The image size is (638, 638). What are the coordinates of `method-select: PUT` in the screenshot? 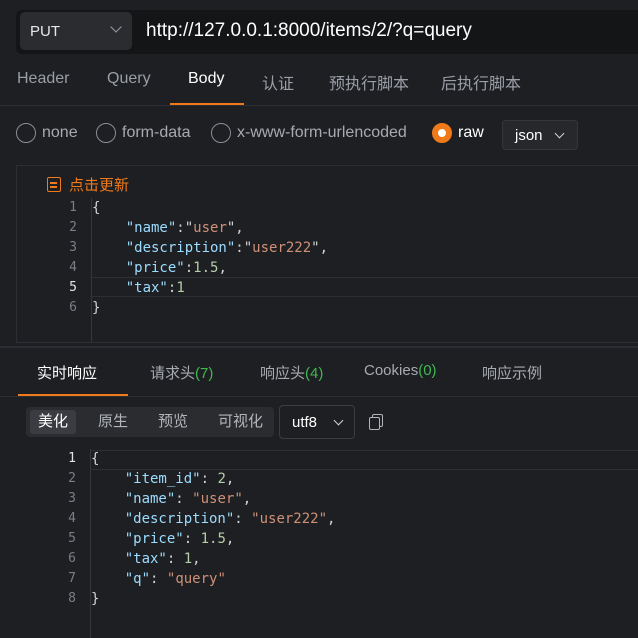 It's located at (76, 31).